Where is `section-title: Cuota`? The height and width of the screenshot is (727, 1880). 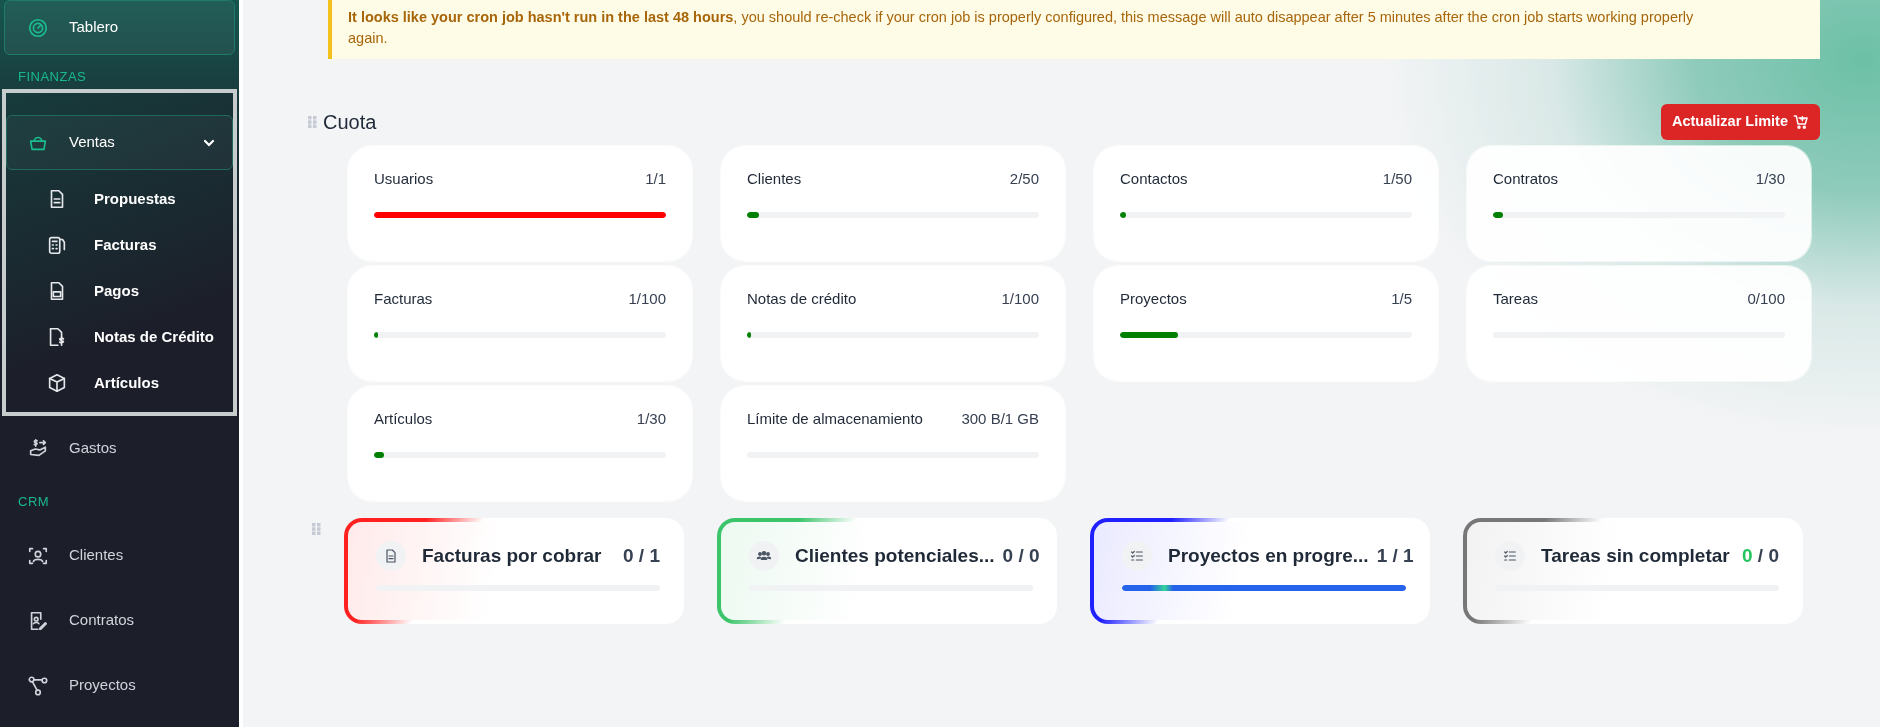 section-title: Cuota is located at coordinates (350, 122).